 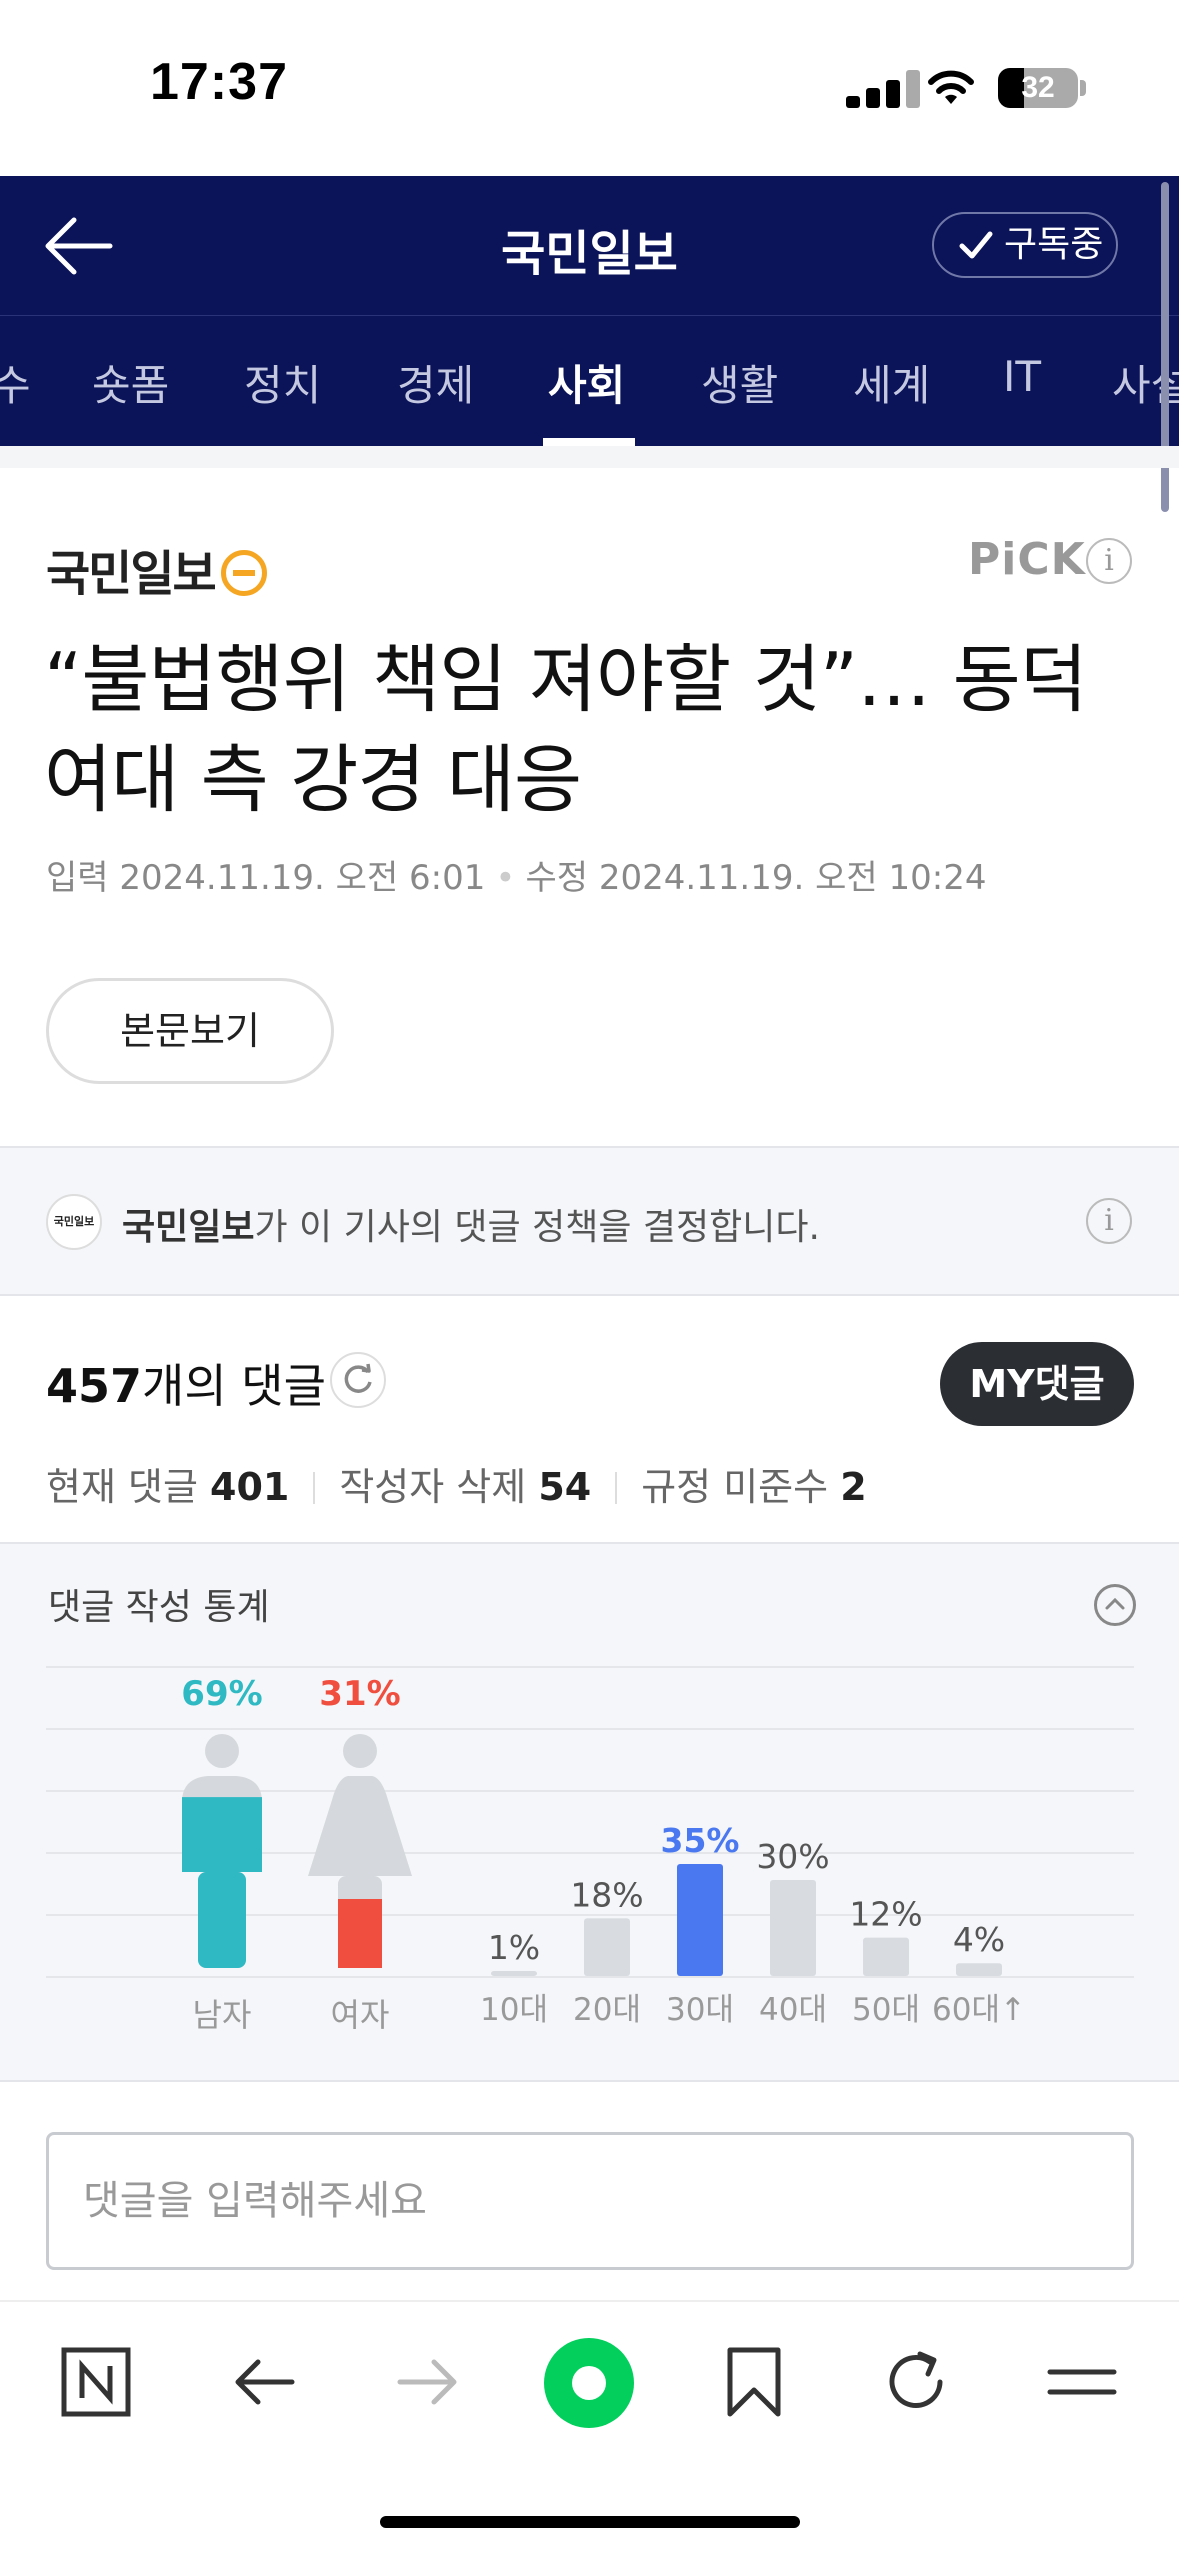 I want to click on age-value-label-0: 1%, so click(x=514, y=1947).